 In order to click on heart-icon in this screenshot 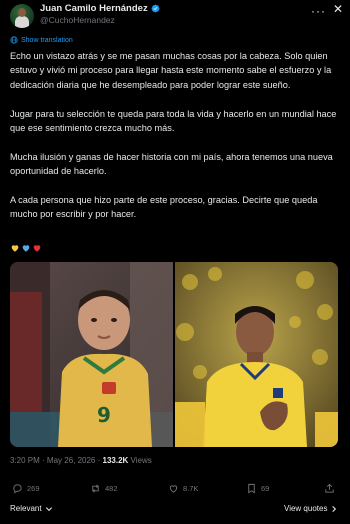, I will do `click(173, 489)`.